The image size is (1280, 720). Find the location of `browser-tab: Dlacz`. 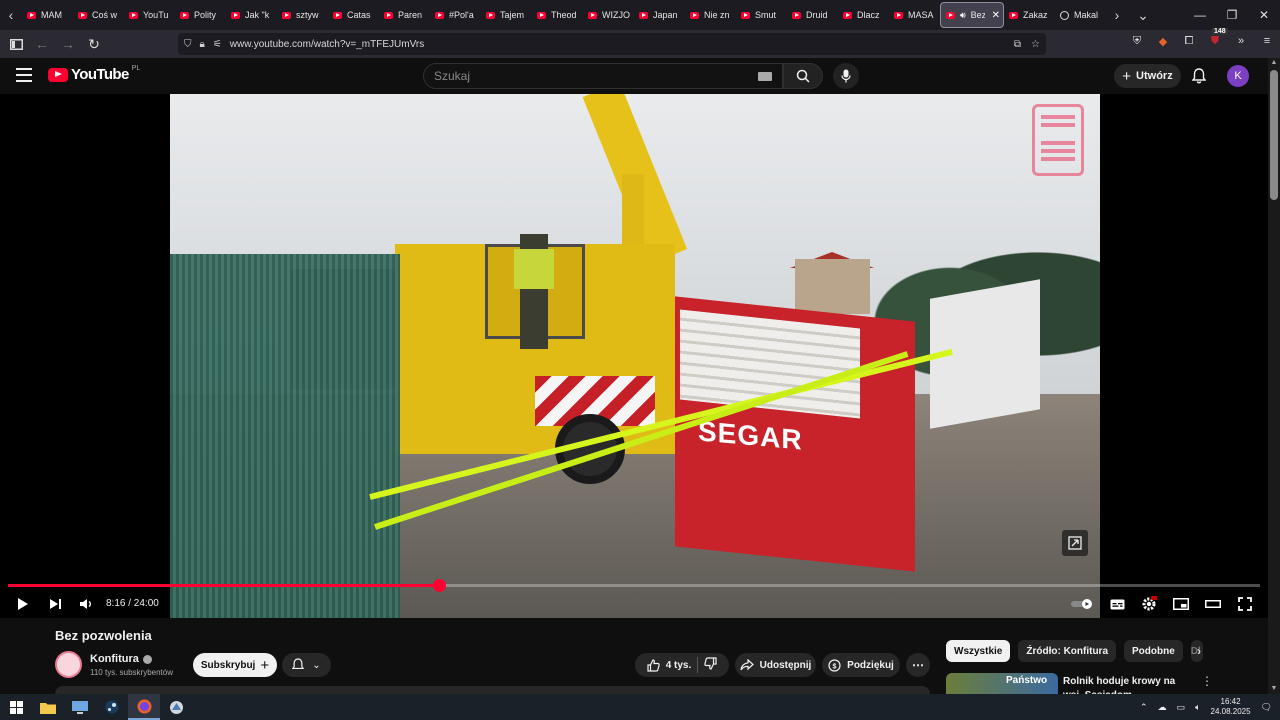

browser-tab: Dlacz is located at coordinates (863, 15).